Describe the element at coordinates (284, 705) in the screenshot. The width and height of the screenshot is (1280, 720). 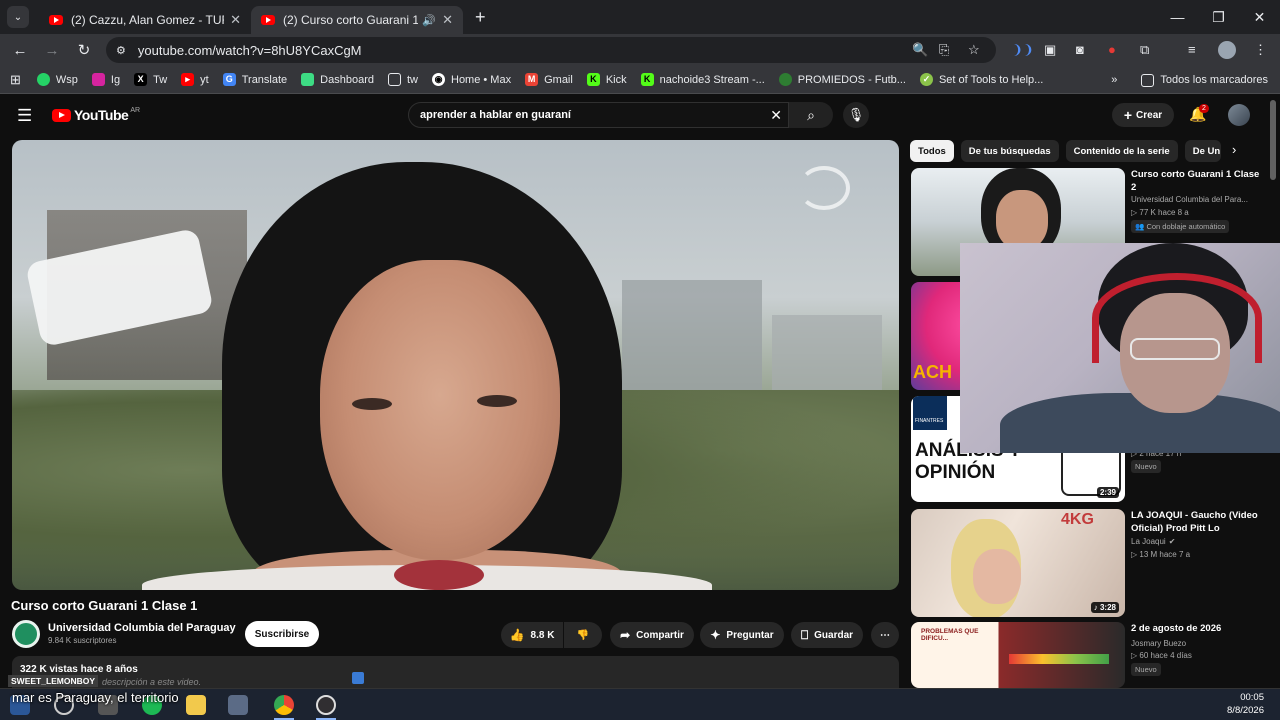
I see `chrome-icon` at that location.